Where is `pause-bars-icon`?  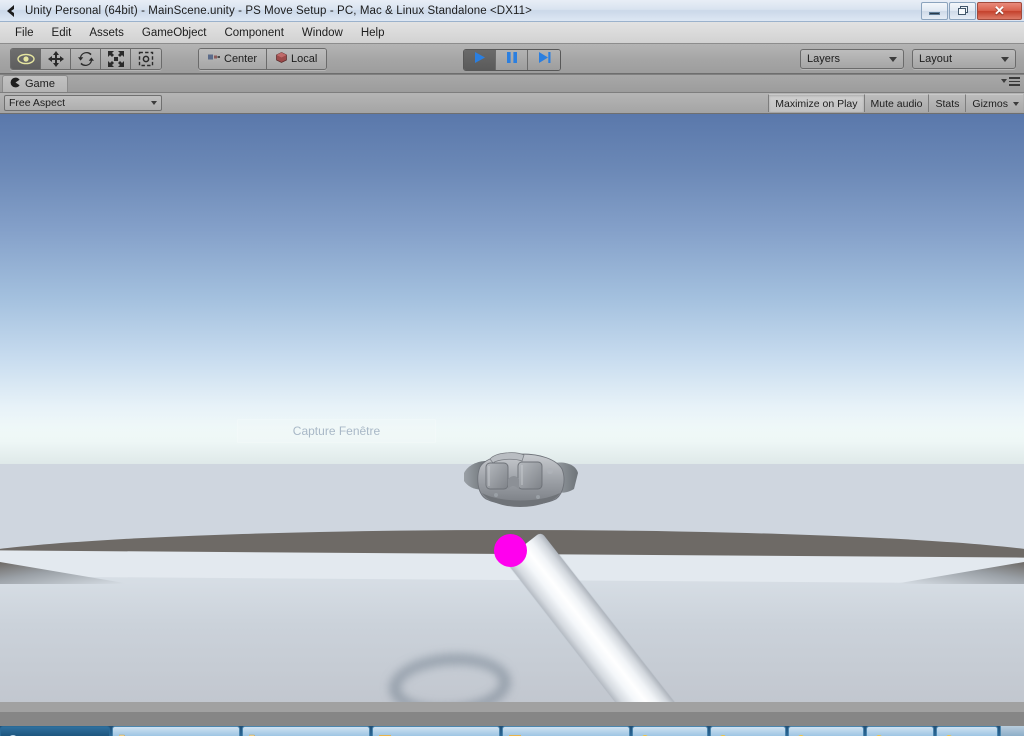
pause-bars-icon is located at coordinates (512, 60).